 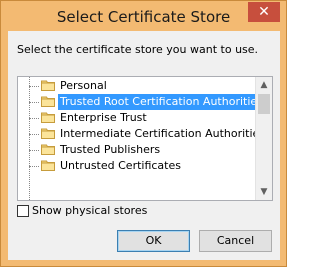 I want to click on tree-item-trusted-root: Trusted Root Certification Authorities, so click(x=141, y=102).